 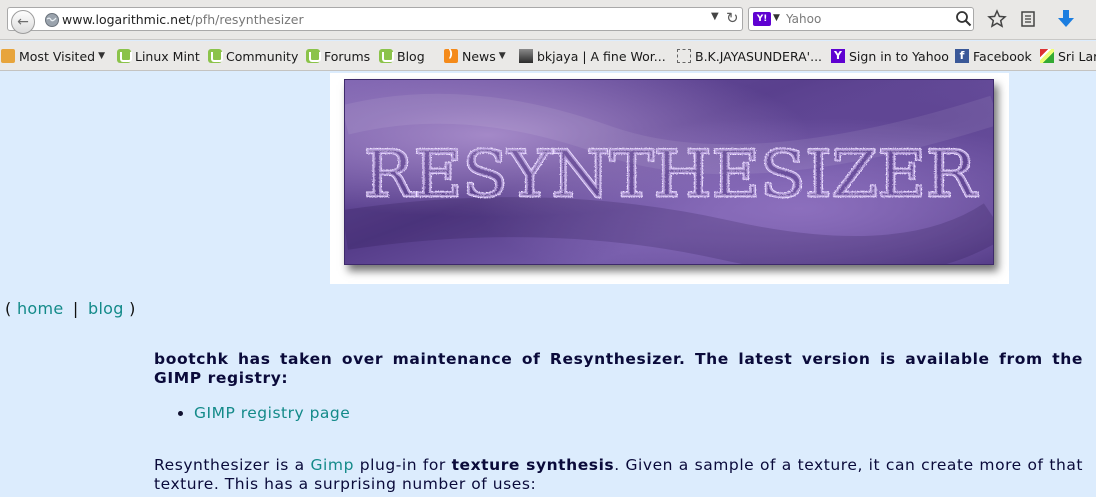 What do you see at coordinates (997, 19) in the screenshot?
I see `bookmark-star-icon` at bounding box center [997, 19].